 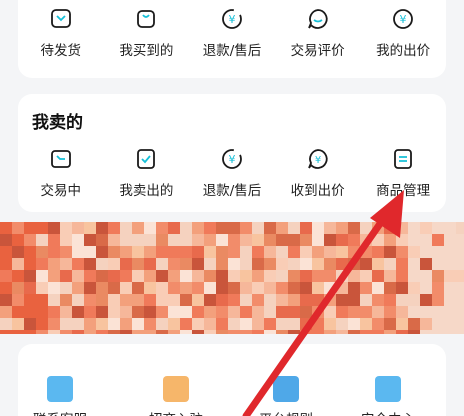 I want to click on box-icon, so click(x=61, y=19).